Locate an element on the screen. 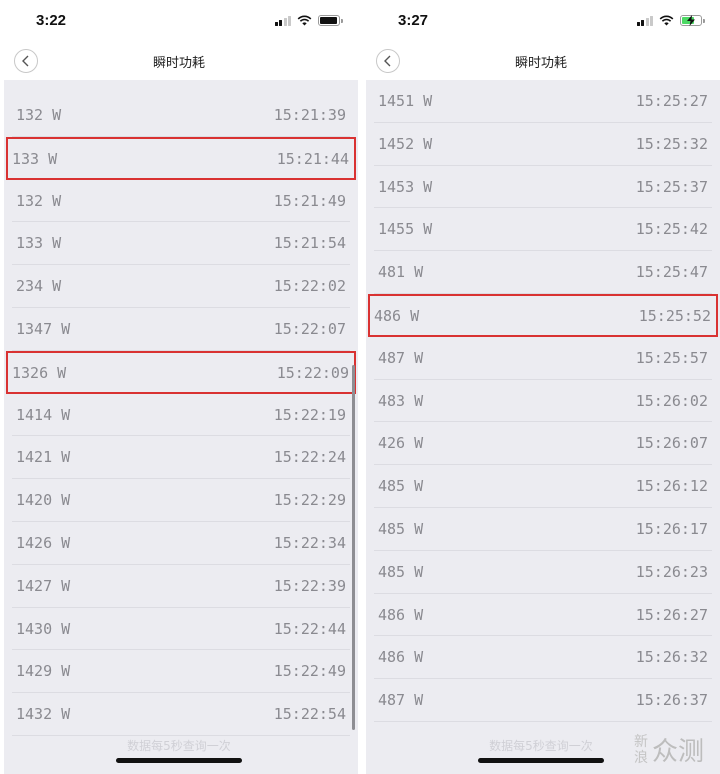 The height and width of the screenshot is (774, 720). power-watts: 1414 W is located at coordinates (43, 414).